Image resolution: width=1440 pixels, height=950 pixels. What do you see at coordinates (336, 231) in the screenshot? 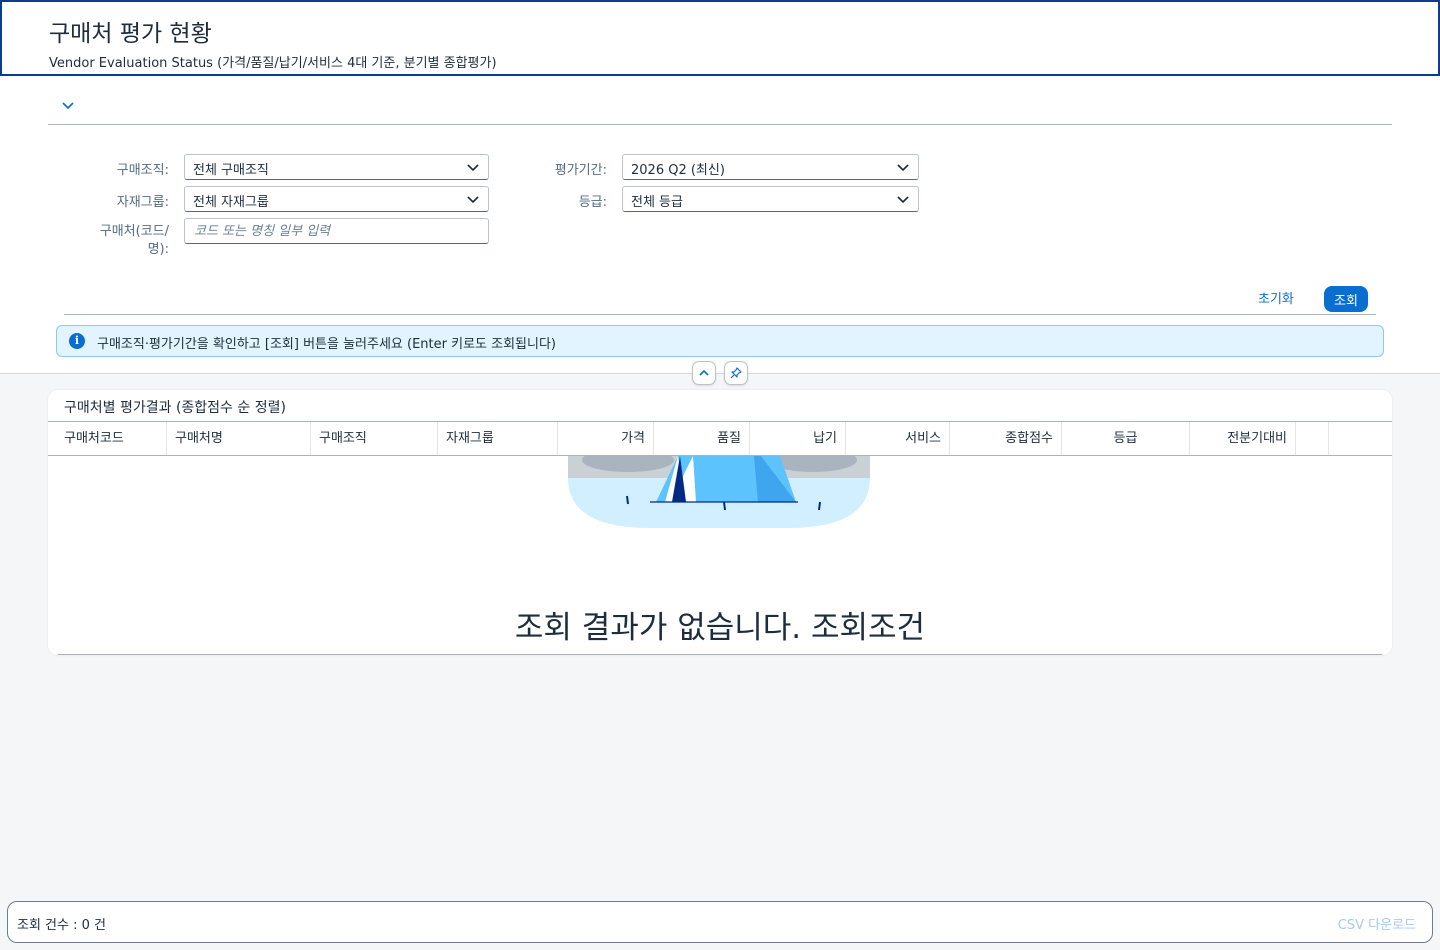
I see `vendor-input` at bounding box center [336, 231].